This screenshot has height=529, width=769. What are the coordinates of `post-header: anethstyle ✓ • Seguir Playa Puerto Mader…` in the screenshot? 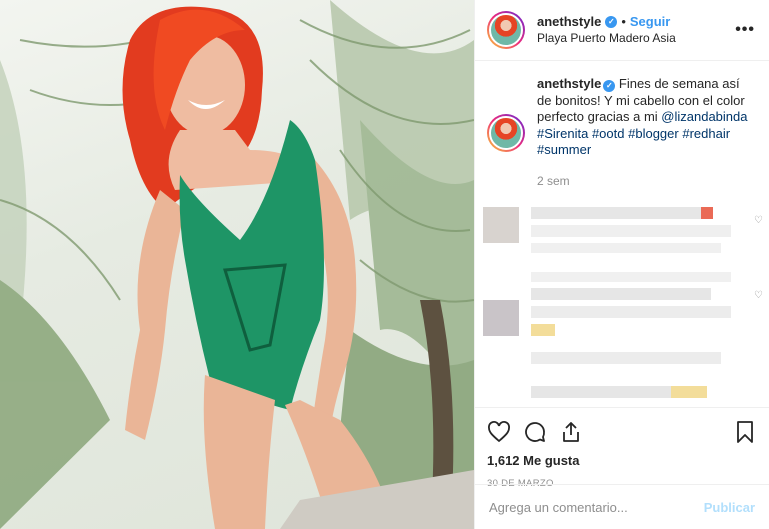 It's located at (622, 30).